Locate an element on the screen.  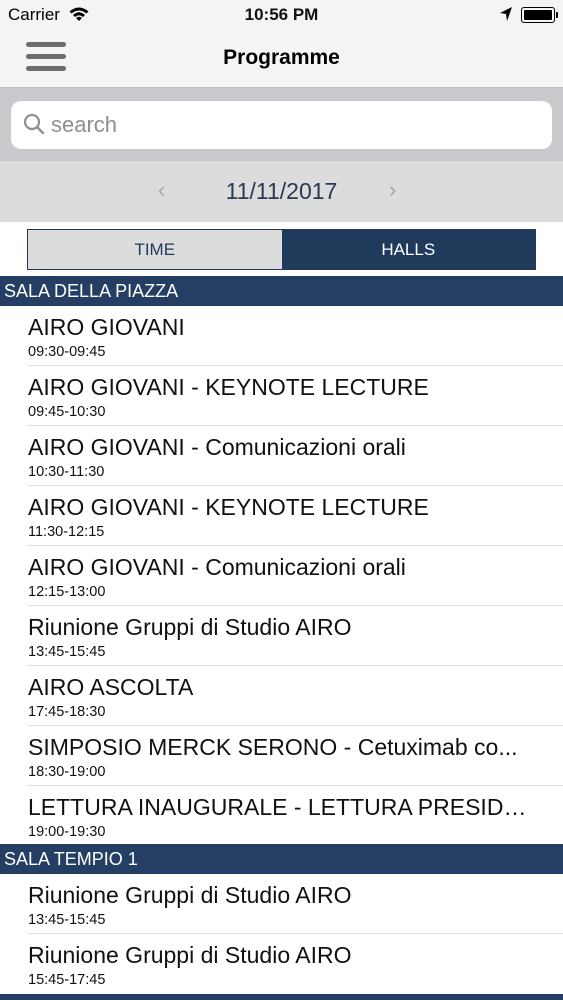
location-arrow-icon is located at coordinates (506, 16).